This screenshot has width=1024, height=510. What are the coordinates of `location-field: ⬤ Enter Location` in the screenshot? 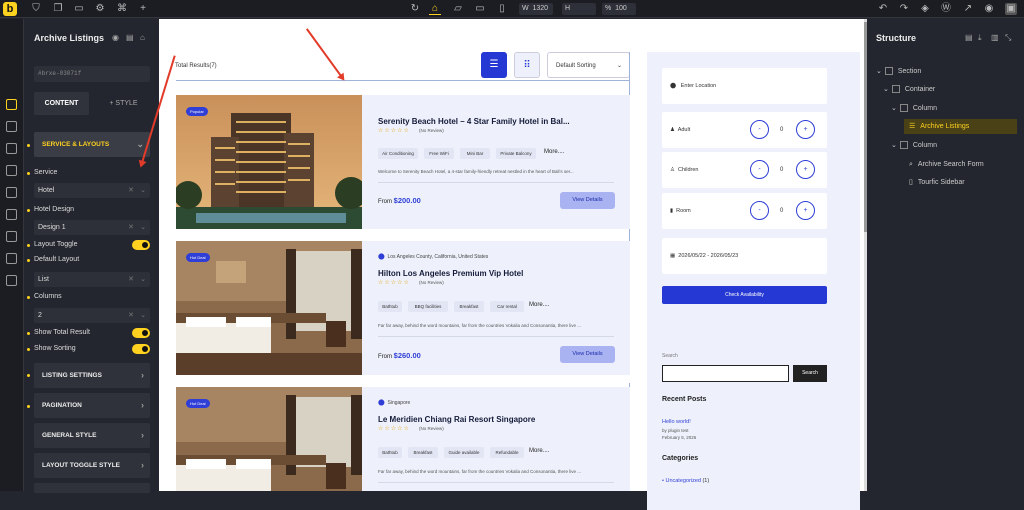 It's located at (744, 86).